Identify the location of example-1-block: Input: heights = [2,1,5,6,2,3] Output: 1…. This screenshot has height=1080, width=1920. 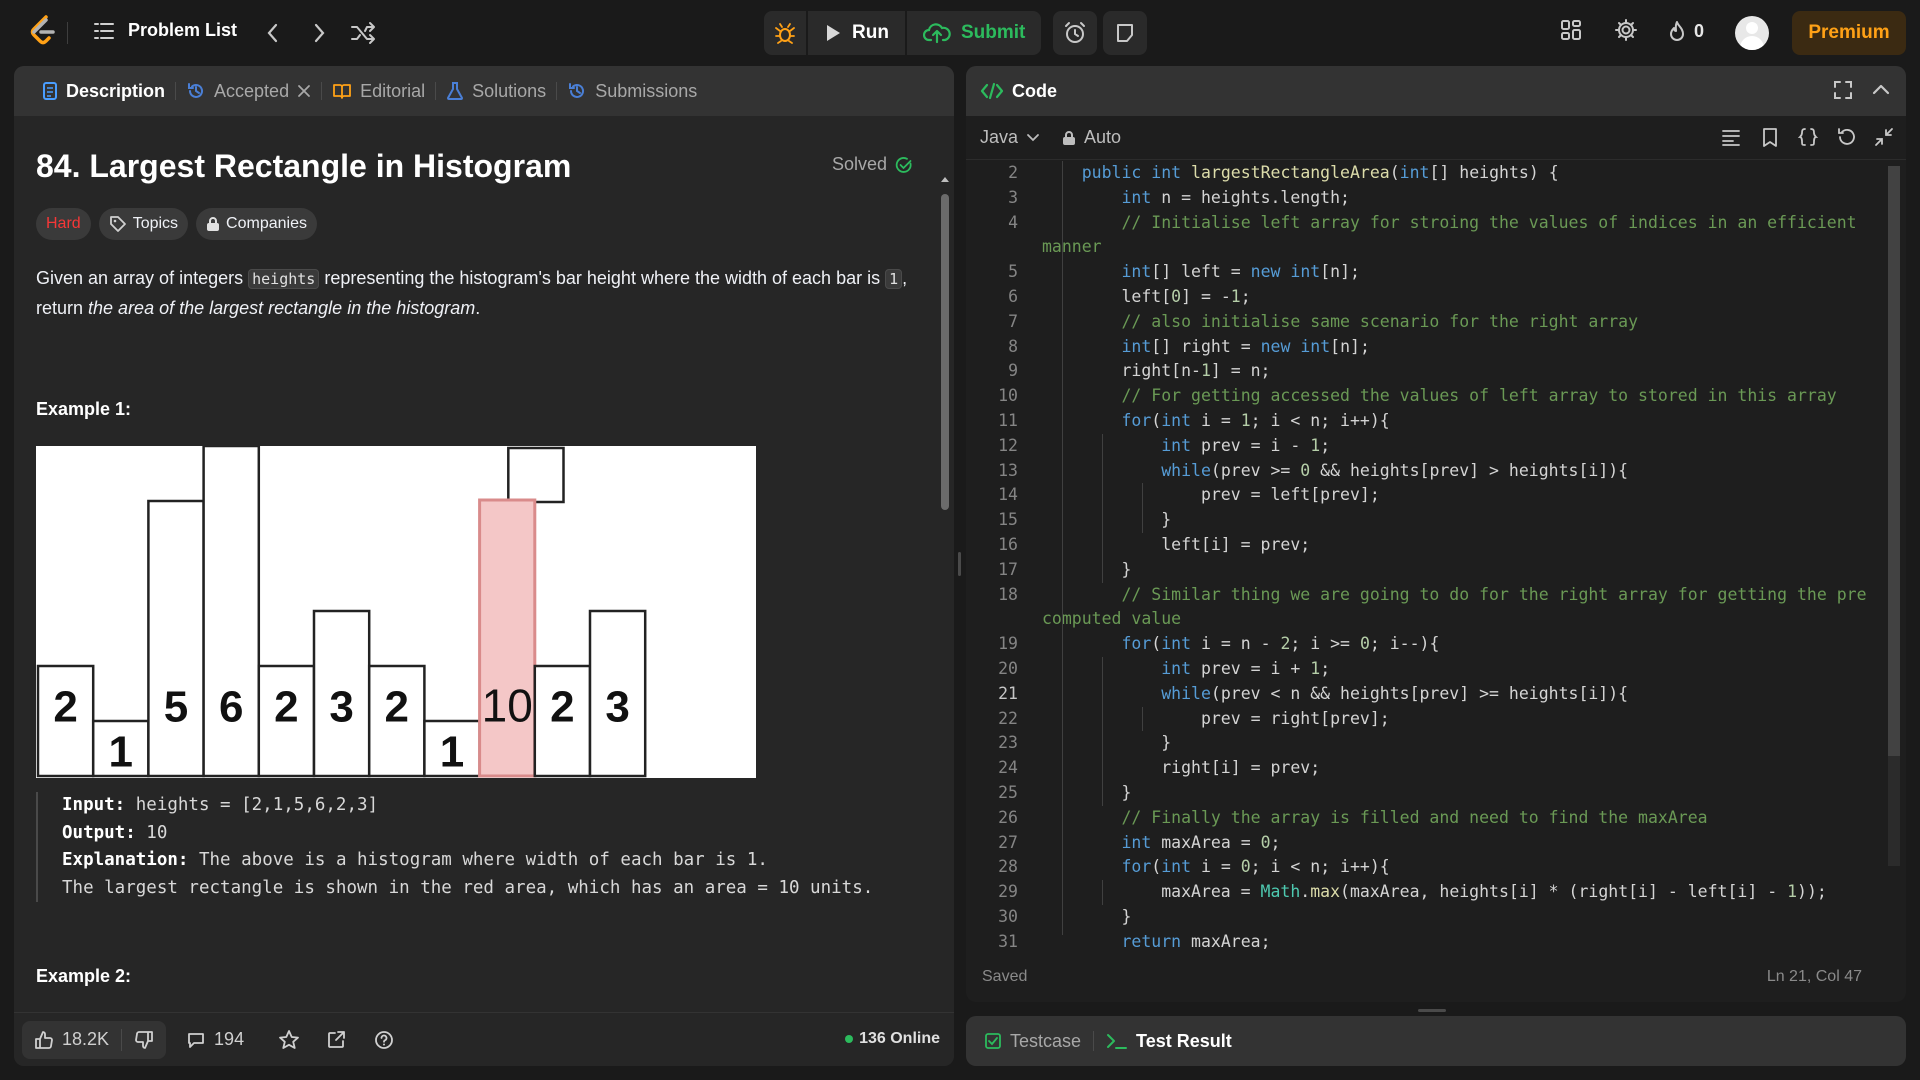
(476, 847).